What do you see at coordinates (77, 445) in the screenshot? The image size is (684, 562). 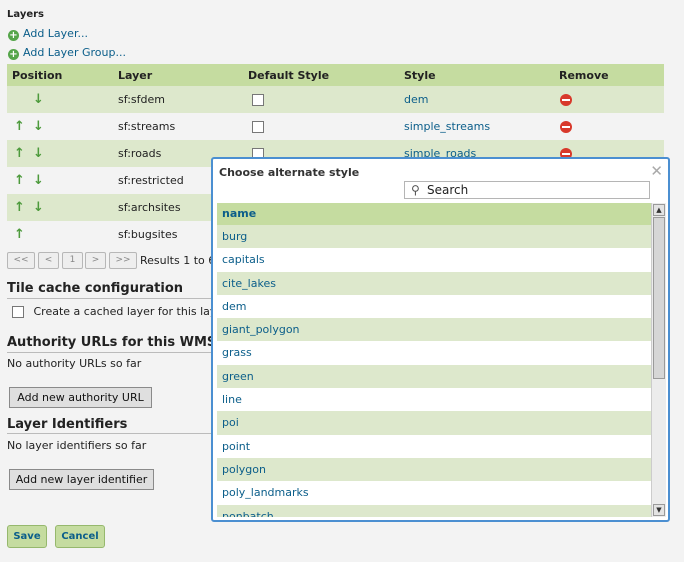 I see `identifiers-empty-text: No layer identifiers so far` at bounding box center [77, 445].